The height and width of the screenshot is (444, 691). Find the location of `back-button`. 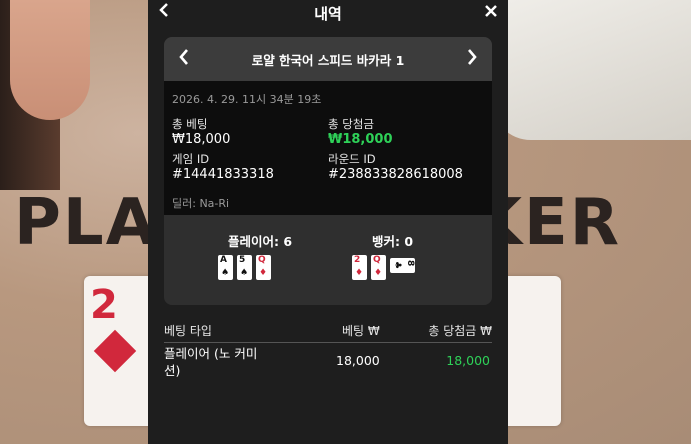

back-button is located at coordinates (164, 13).